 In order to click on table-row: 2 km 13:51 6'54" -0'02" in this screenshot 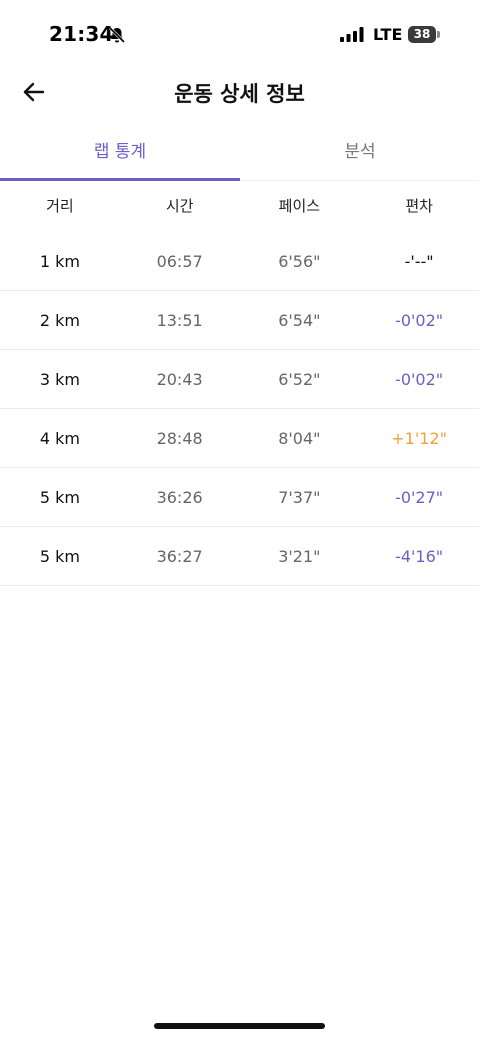, I will do `click(239, 320)`.